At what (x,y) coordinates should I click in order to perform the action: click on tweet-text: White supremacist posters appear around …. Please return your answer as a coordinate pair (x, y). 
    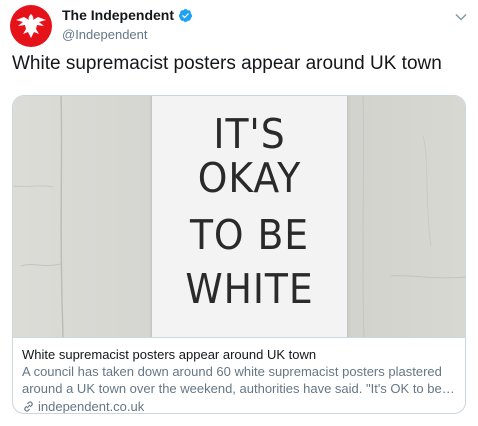
    Looking at the image, I should click on (227, 63).